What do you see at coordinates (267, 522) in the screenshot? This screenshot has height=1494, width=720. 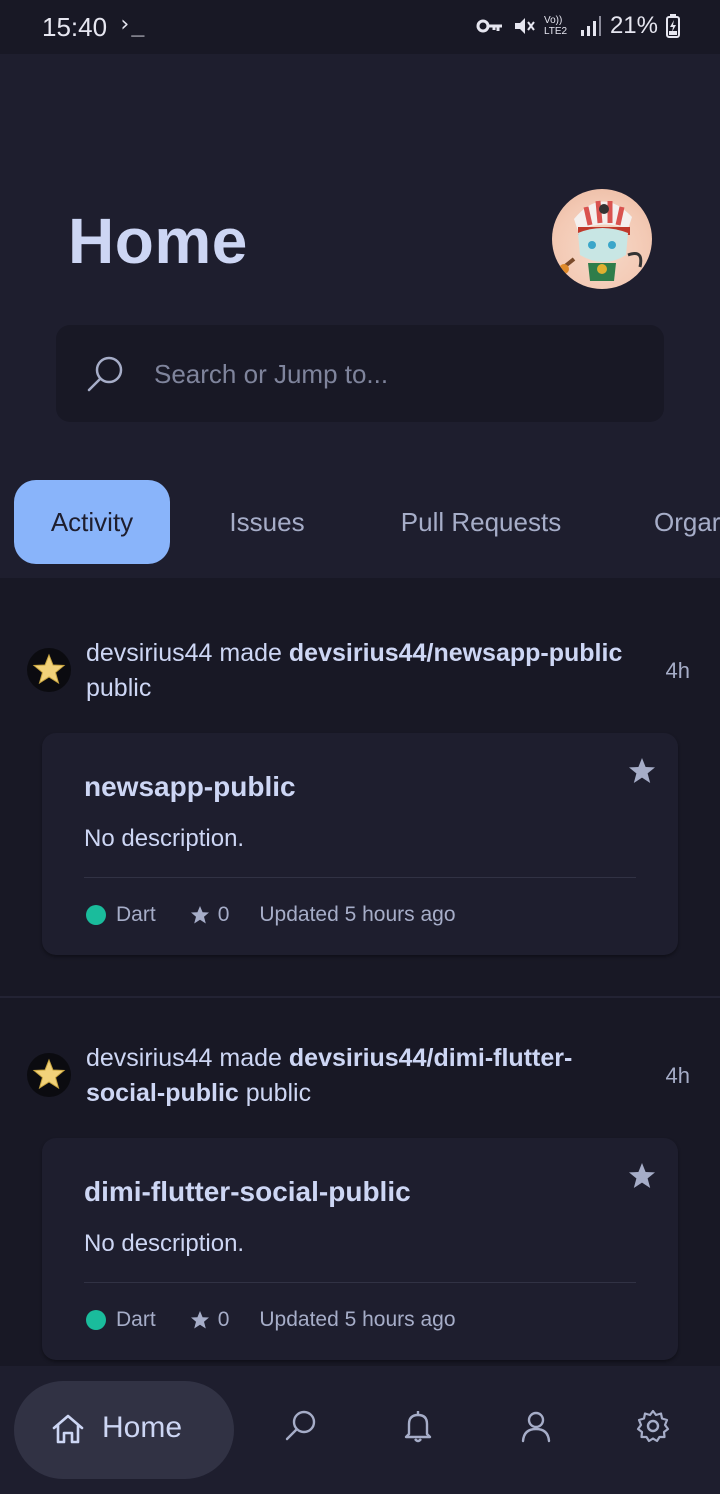 I see `tab-issues: Issues` at bounding box center [267, 522].